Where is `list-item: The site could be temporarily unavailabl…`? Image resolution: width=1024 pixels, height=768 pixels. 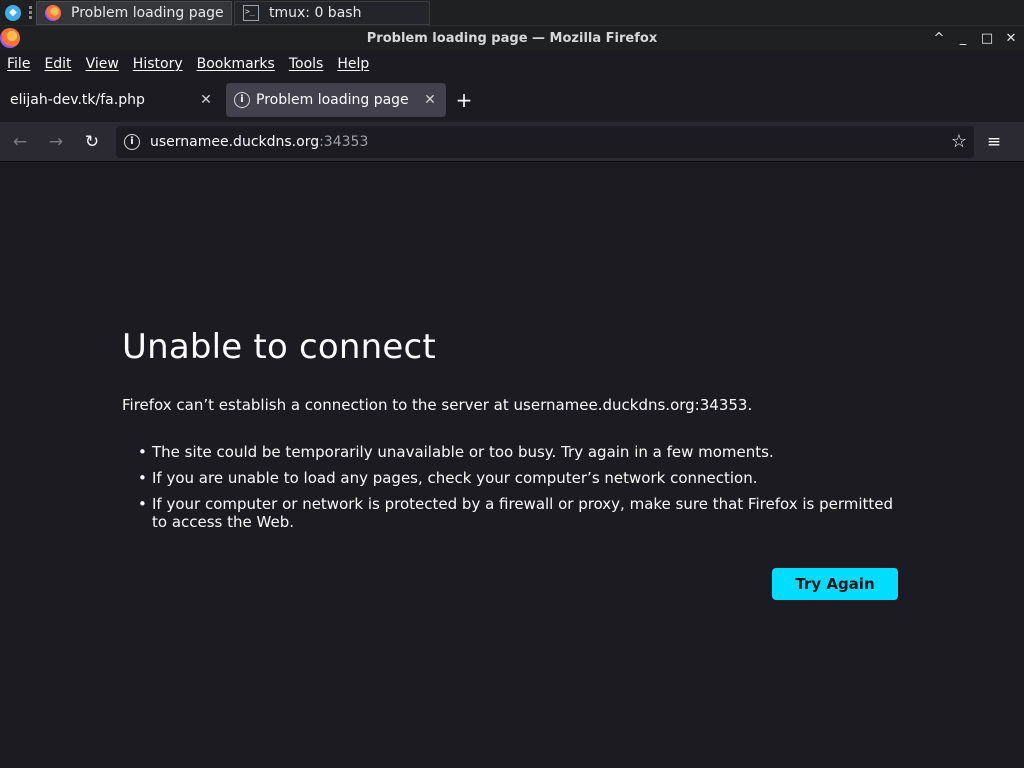 list-item: The site could be temporarily unavailabl… is located at coordinates (523, 452).